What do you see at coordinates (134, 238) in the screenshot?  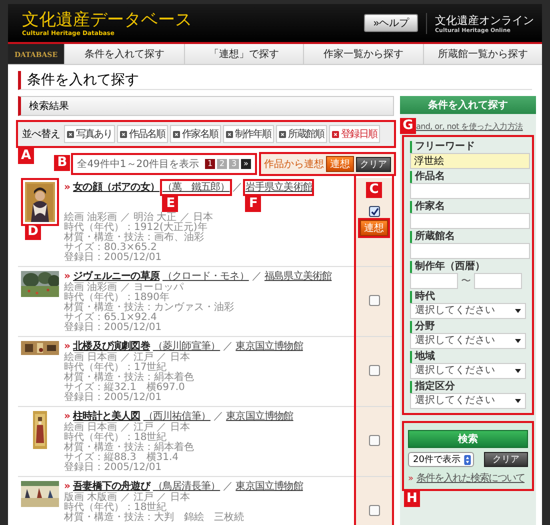 I see `artwork-detail: 材質・構造・技法：画布、油彩` at bounding box center [134, 238].